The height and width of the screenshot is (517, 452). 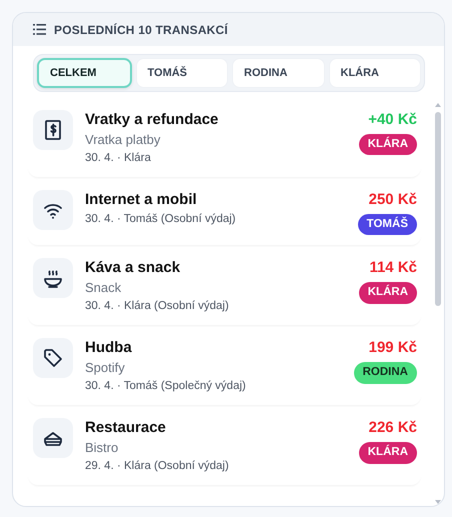 I want to click on transaction-meta: 30. 4. · Tomáš (Osobní výdaj), so click(x=160, y=219).